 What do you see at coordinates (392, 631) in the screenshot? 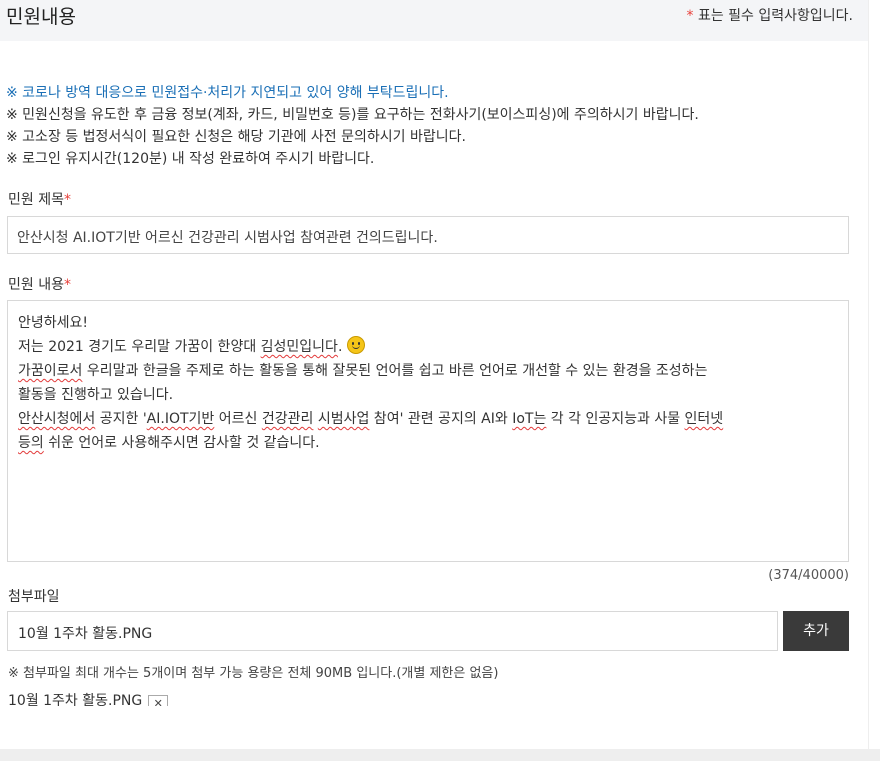
I see `file-input: 10월 1주차 활동.PNG` at bounding box center [392, 631].